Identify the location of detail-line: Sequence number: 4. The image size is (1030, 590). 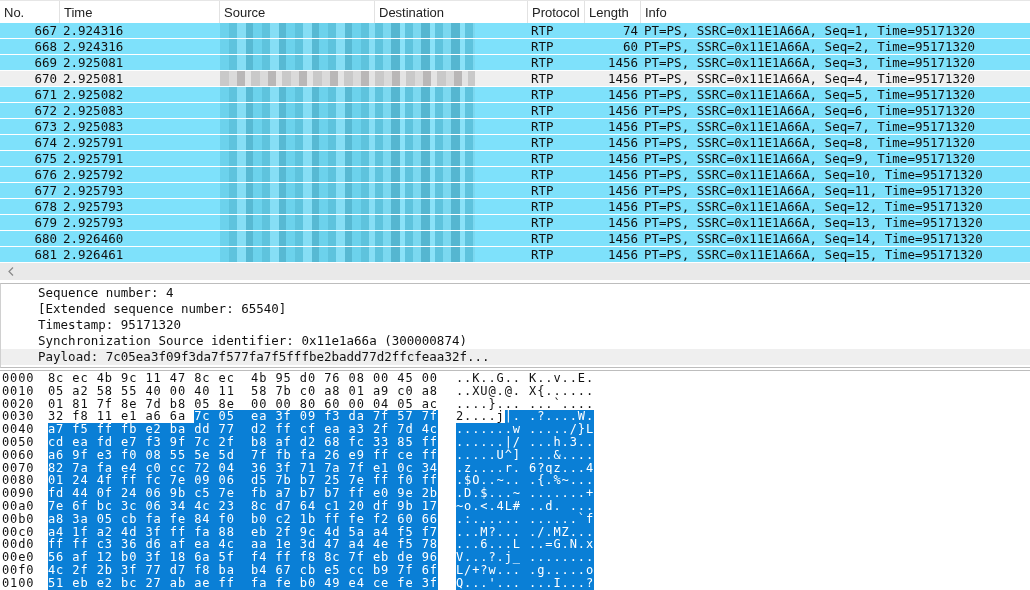
(515, 293).